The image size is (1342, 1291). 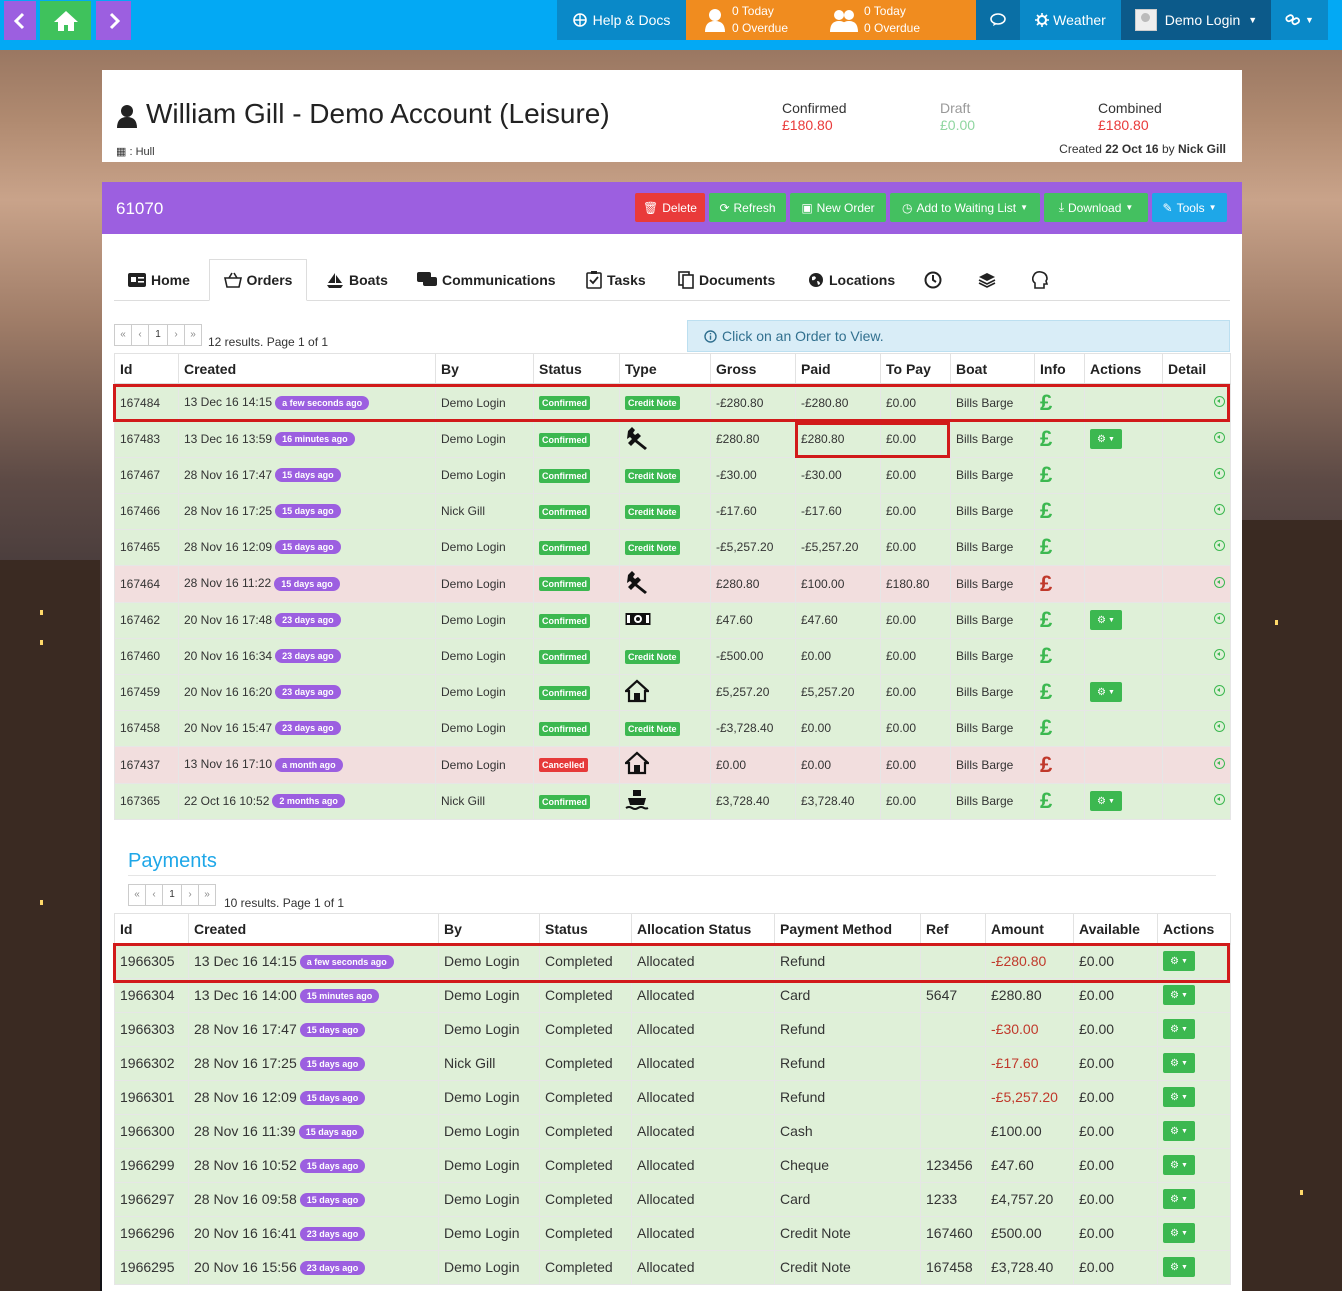 What do you see at coordinates (159, 279) in the screenshot?
I see `tab-home: Home` at bounding box center [159, 279].